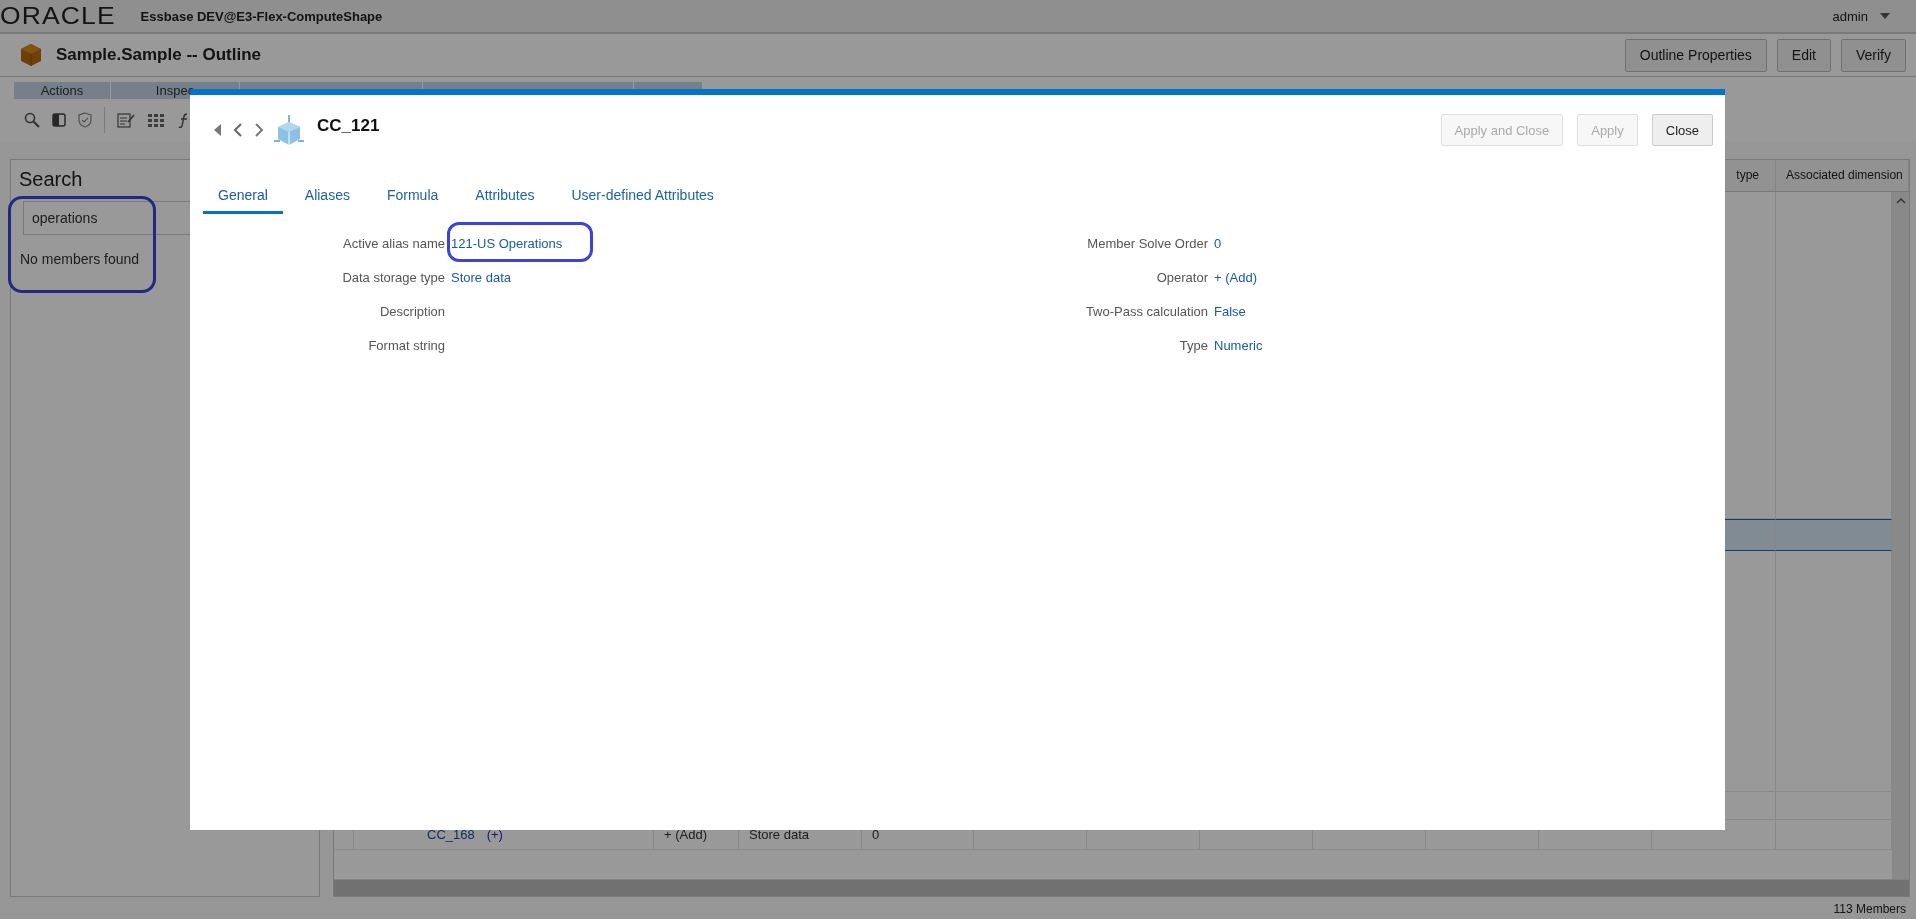 The image size is (1916, 919). I want to click on tab: Formula, so click(412, 197).